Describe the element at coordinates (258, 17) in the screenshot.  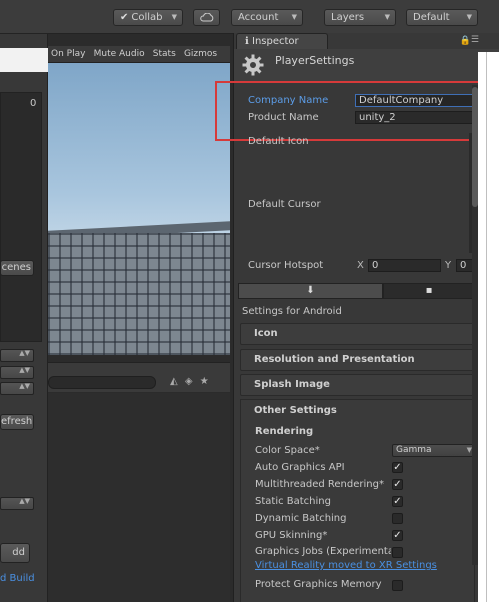
I see `account-label: Account` at that location.